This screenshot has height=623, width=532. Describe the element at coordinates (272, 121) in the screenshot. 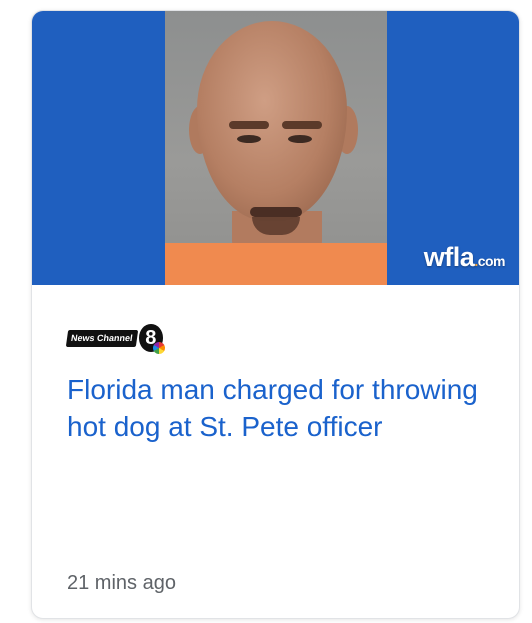

I see `portrait-head` at that location.